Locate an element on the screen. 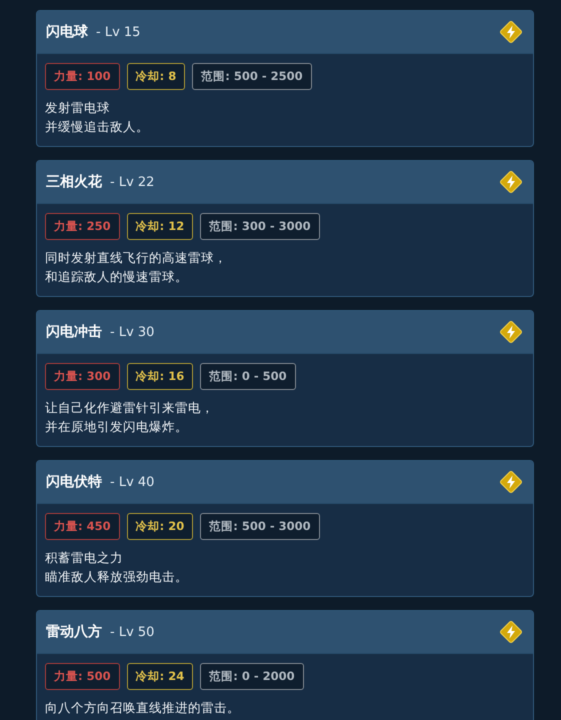 This screenshot has height=720, width=561. skill-name: 闪电伏特 is located at coordinates (74, 482).